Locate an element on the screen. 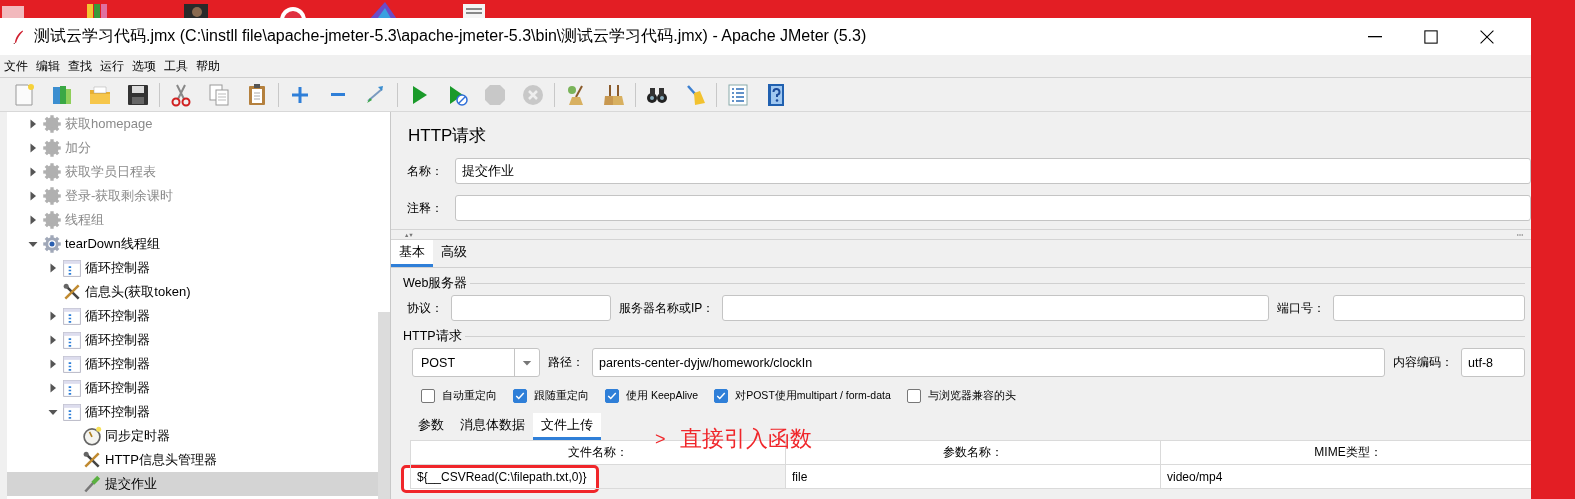 The height and width of the screenshot is (499, 1575). field-label: 服务器名称或IP： is located at coordinates (667, 308).